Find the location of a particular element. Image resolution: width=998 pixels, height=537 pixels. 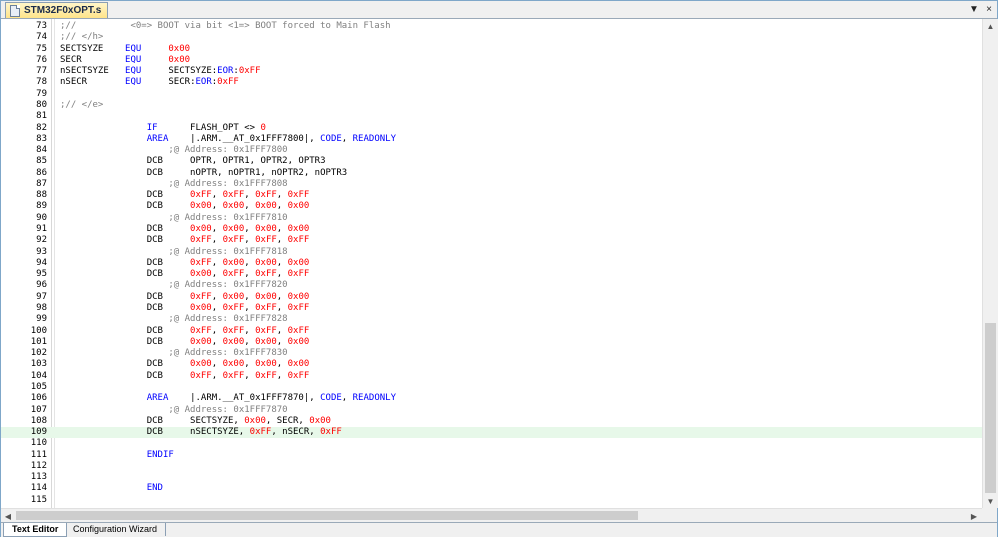

code-line: 103 DCB 0x00, 0x00, 0x00, 0x00 is located at coordinates (491, 364).